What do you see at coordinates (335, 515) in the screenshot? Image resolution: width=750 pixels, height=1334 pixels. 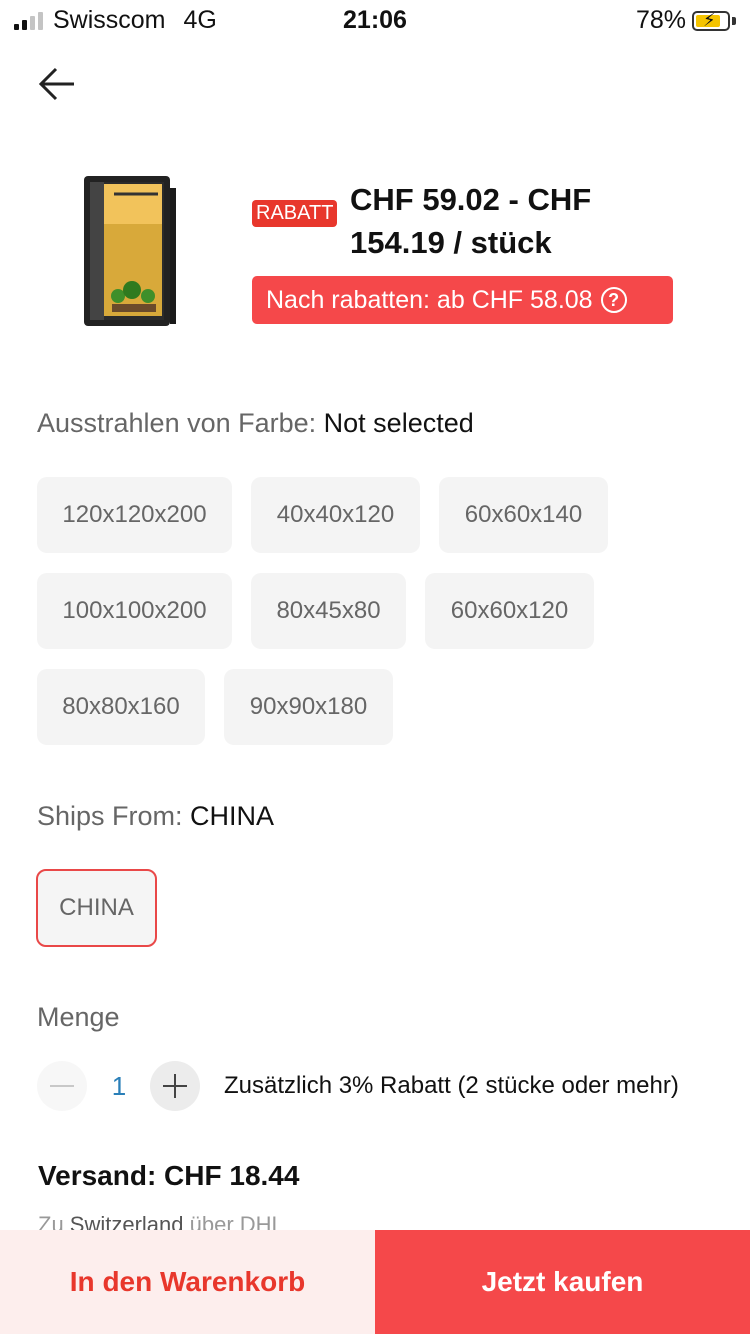 I see `size-option: 40x40x120` at bounding box center [335, 515].